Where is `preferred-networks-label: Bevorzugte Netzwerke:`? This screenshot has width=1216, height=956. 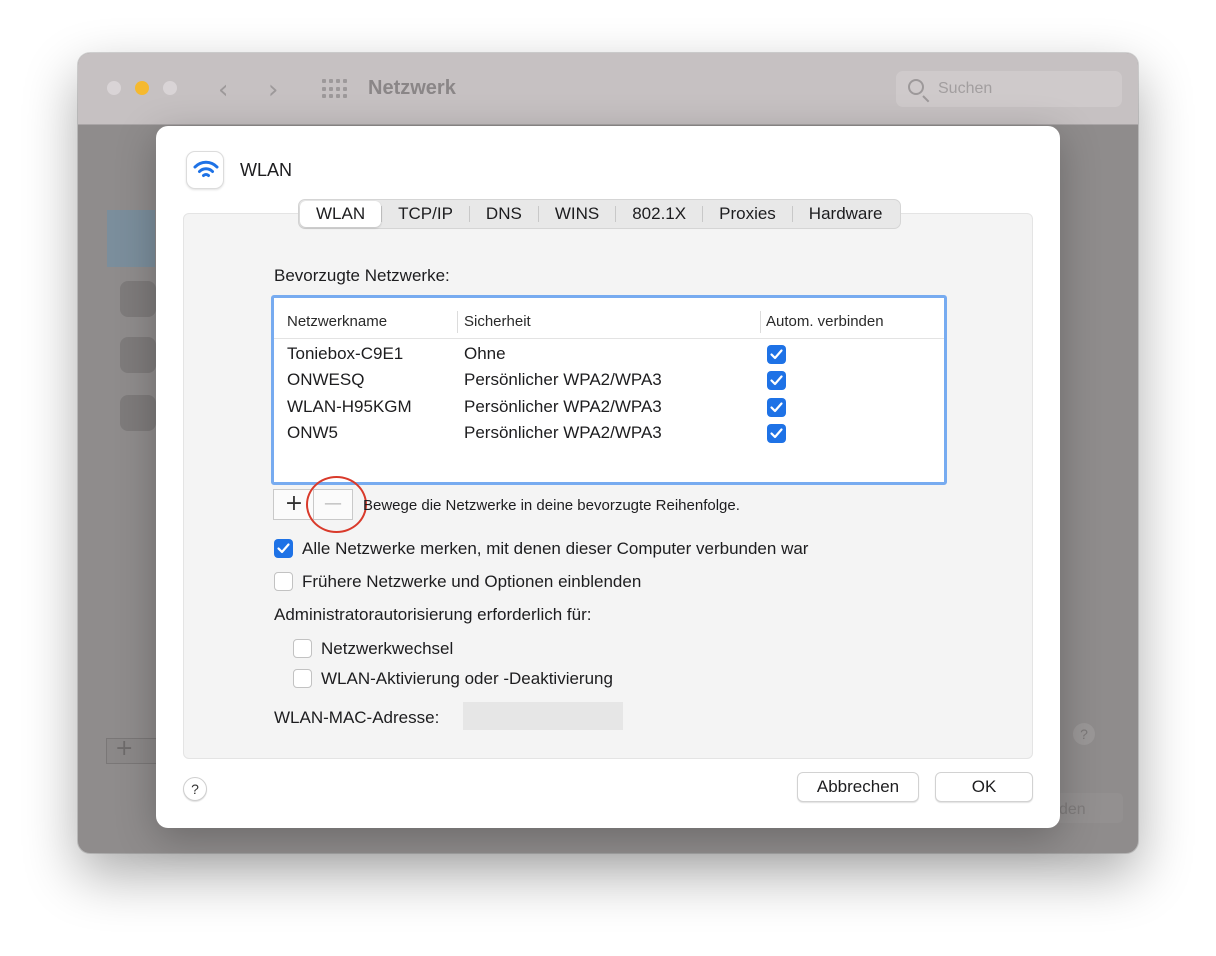 preferred-networks-label: Bevorzugte Netzwerke: is located at coordinates (362, 275).